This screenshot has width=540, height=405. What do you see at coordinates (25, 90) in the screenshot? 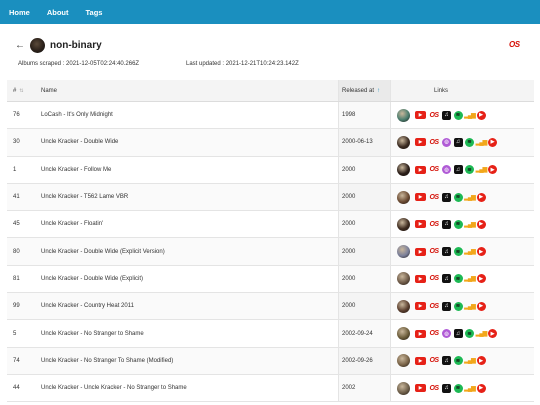
I see `column-header-num: # ⇅` at bounding box center [25, 90].